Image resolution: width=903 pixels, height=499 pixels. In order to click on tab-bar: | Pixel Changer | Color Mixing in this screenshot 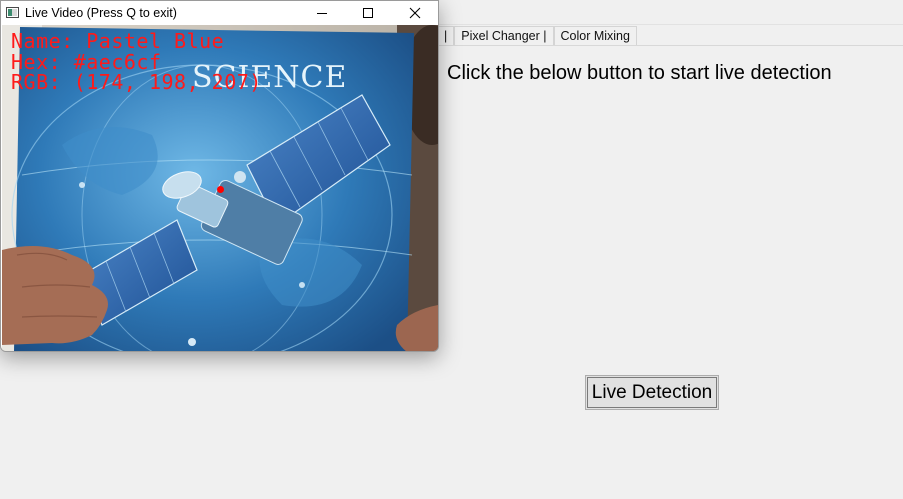, I will do `click(537, 35)`.